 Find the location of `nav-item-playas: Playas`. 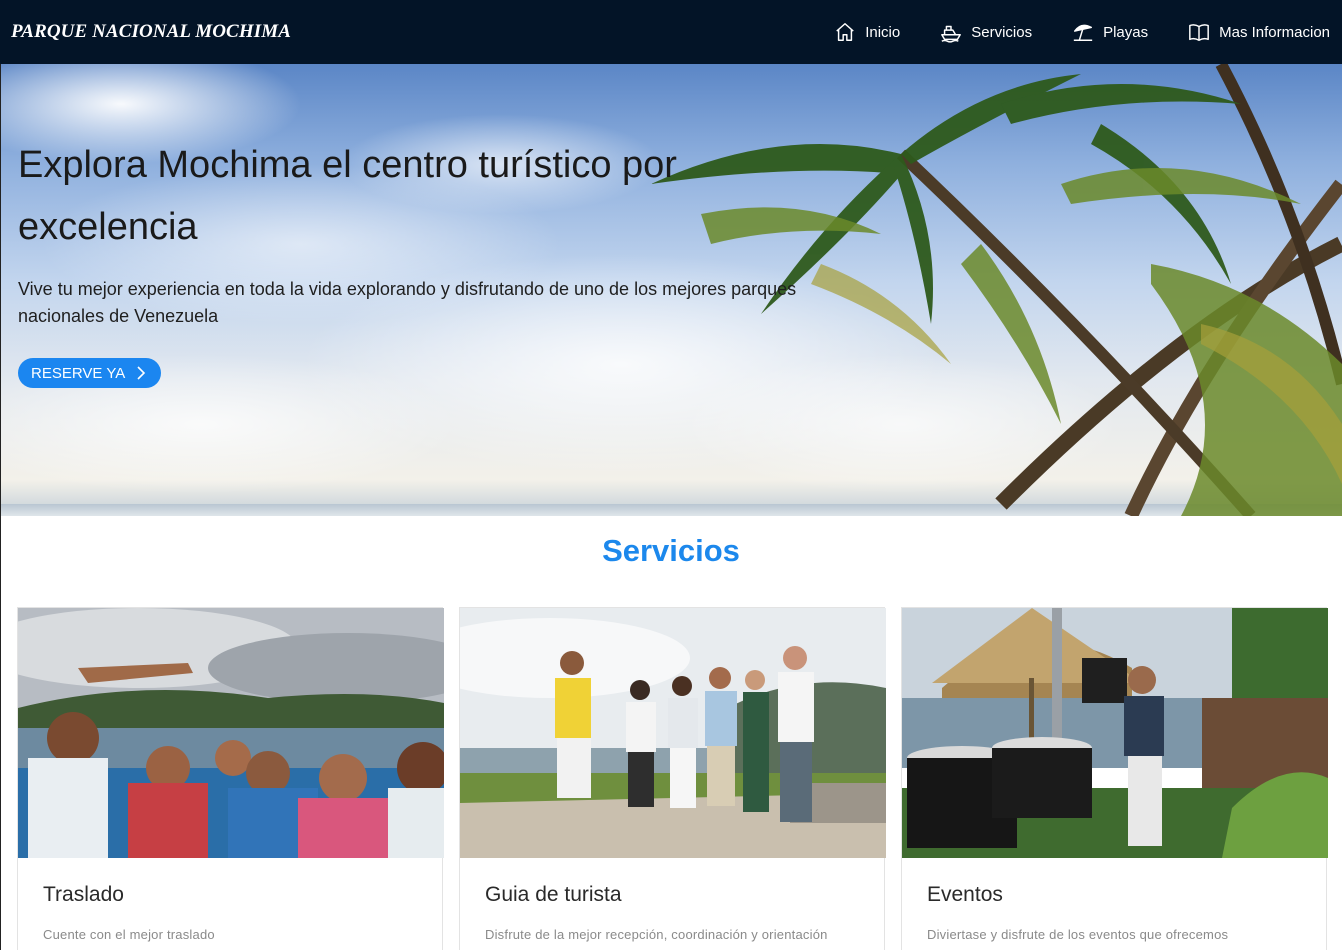

nav-item-playas: Playas is located at coordinates (1110, 32).